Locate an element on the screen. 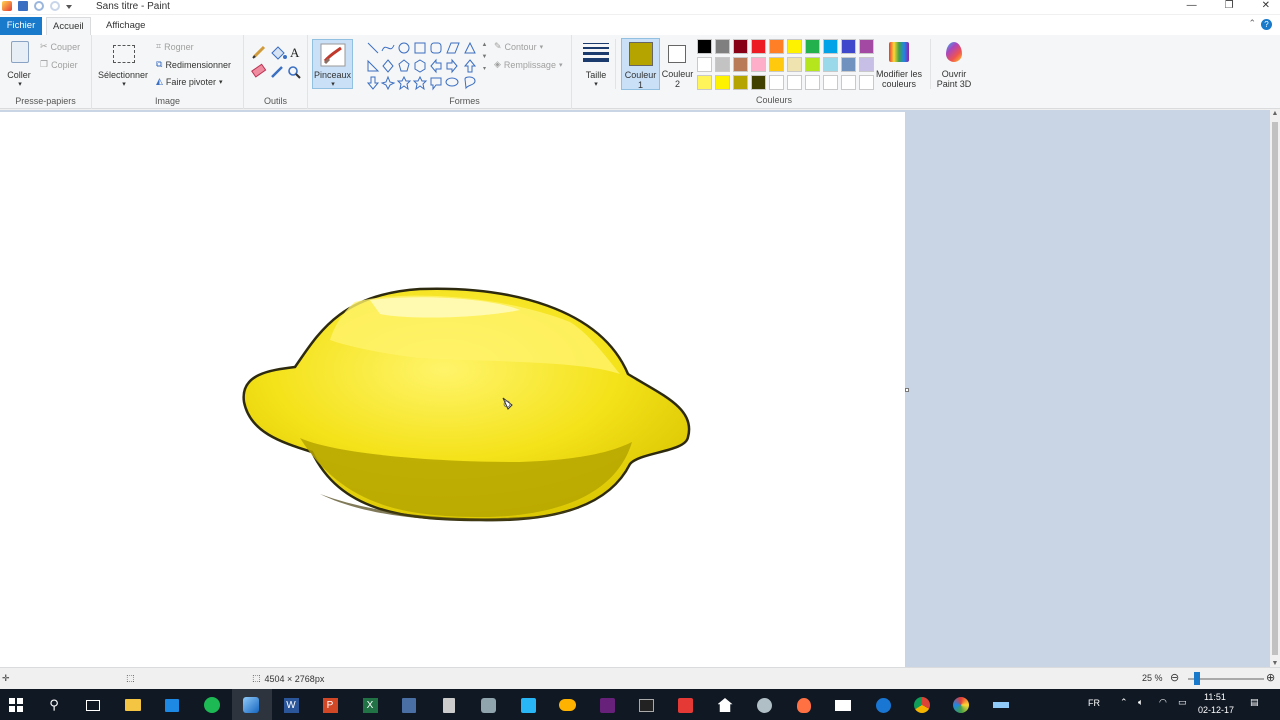 The width and height of the screenshot is (1280, 720). text-icon: A is located at coordinates (295, 52).